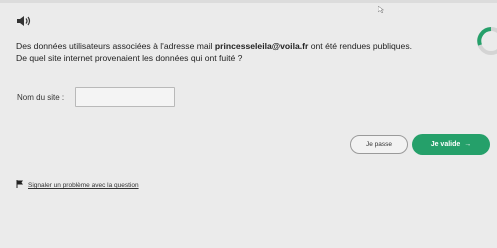  What do you see at coordinates (248, 1) in the screenshot?
I see `top-bar` at bounding box center [248, 1].